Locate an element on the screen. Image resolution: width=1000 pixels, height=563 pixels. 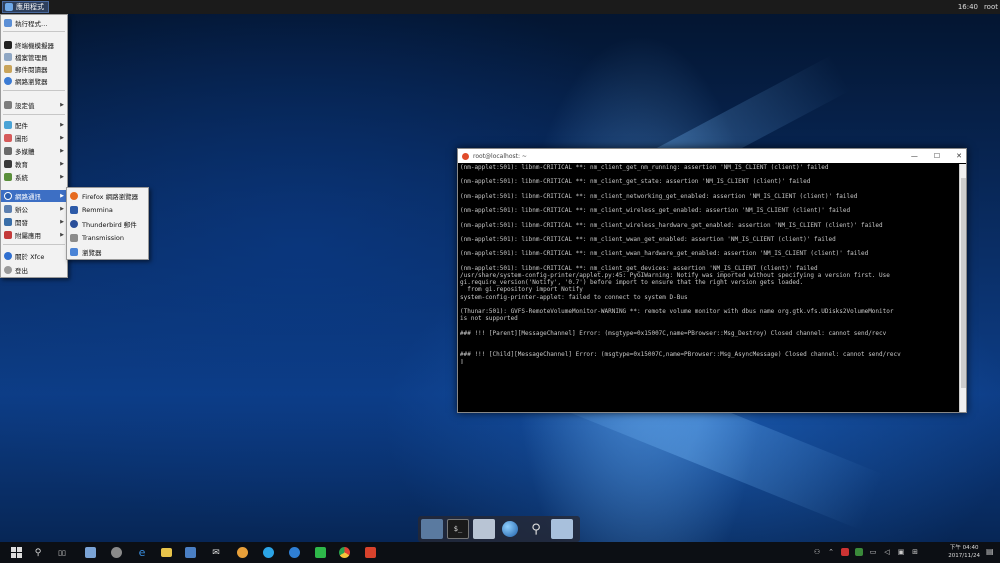
line-icon is located at coordinates (320, 552).